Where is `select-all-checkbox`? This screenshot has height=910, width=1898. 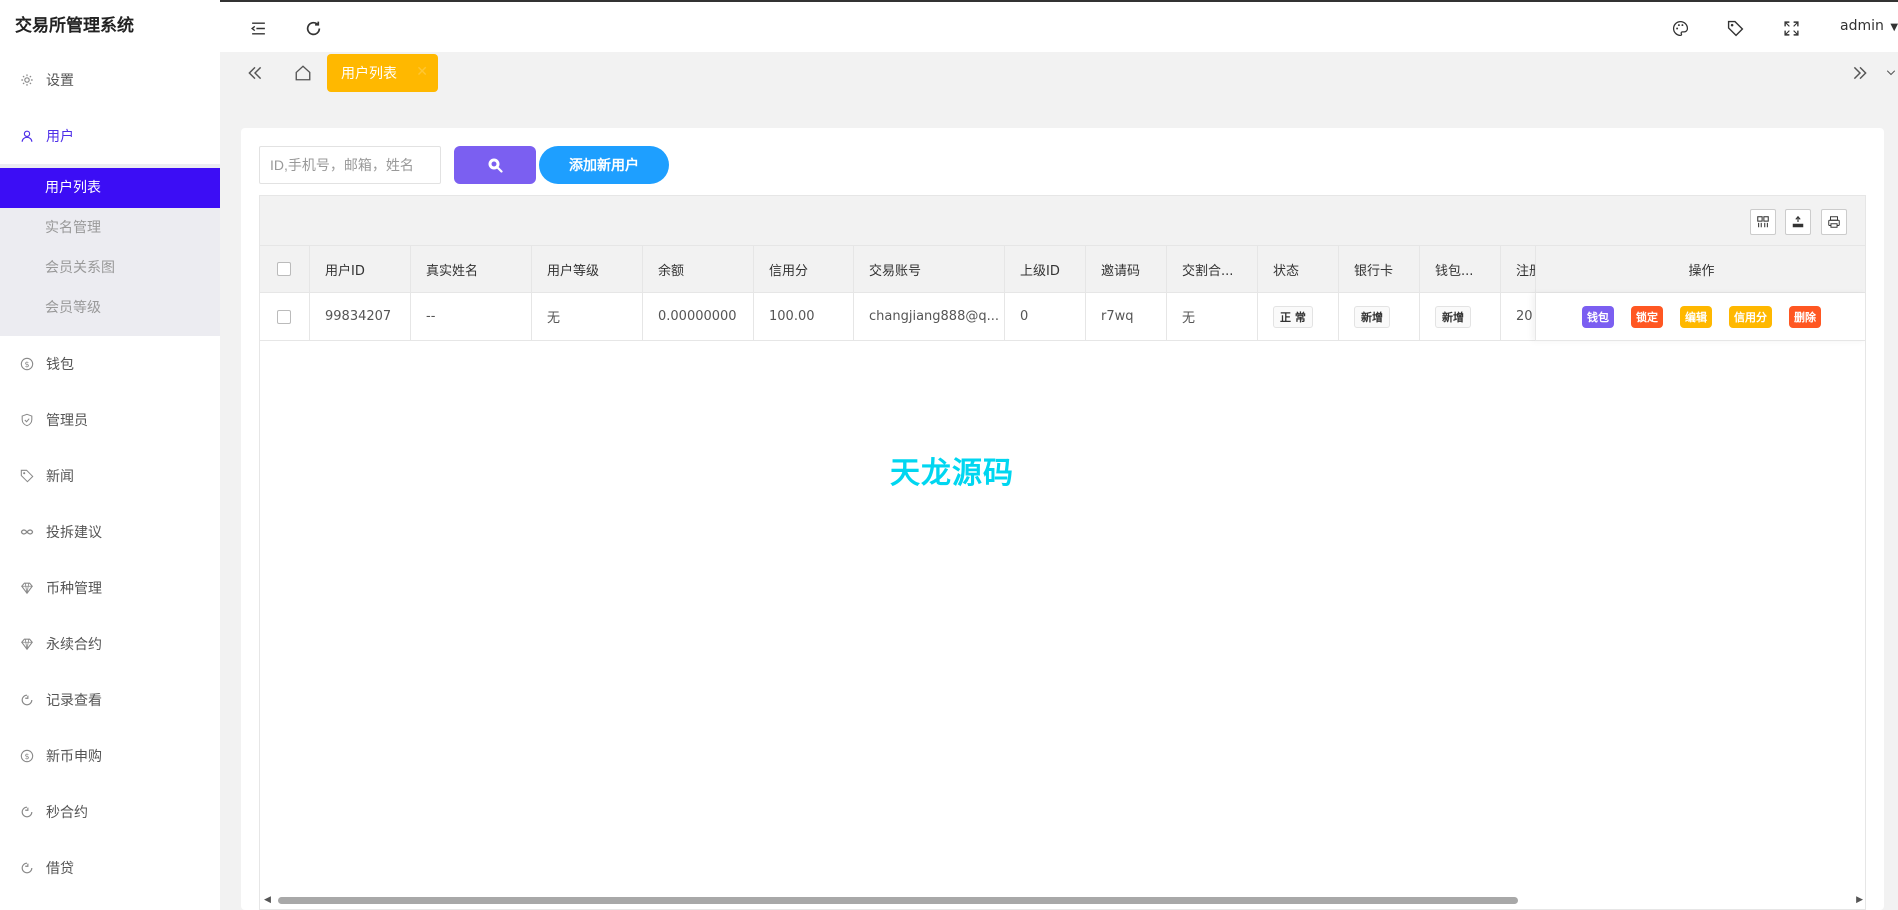
select-all-checkbox is located at coordinates (284, 269).